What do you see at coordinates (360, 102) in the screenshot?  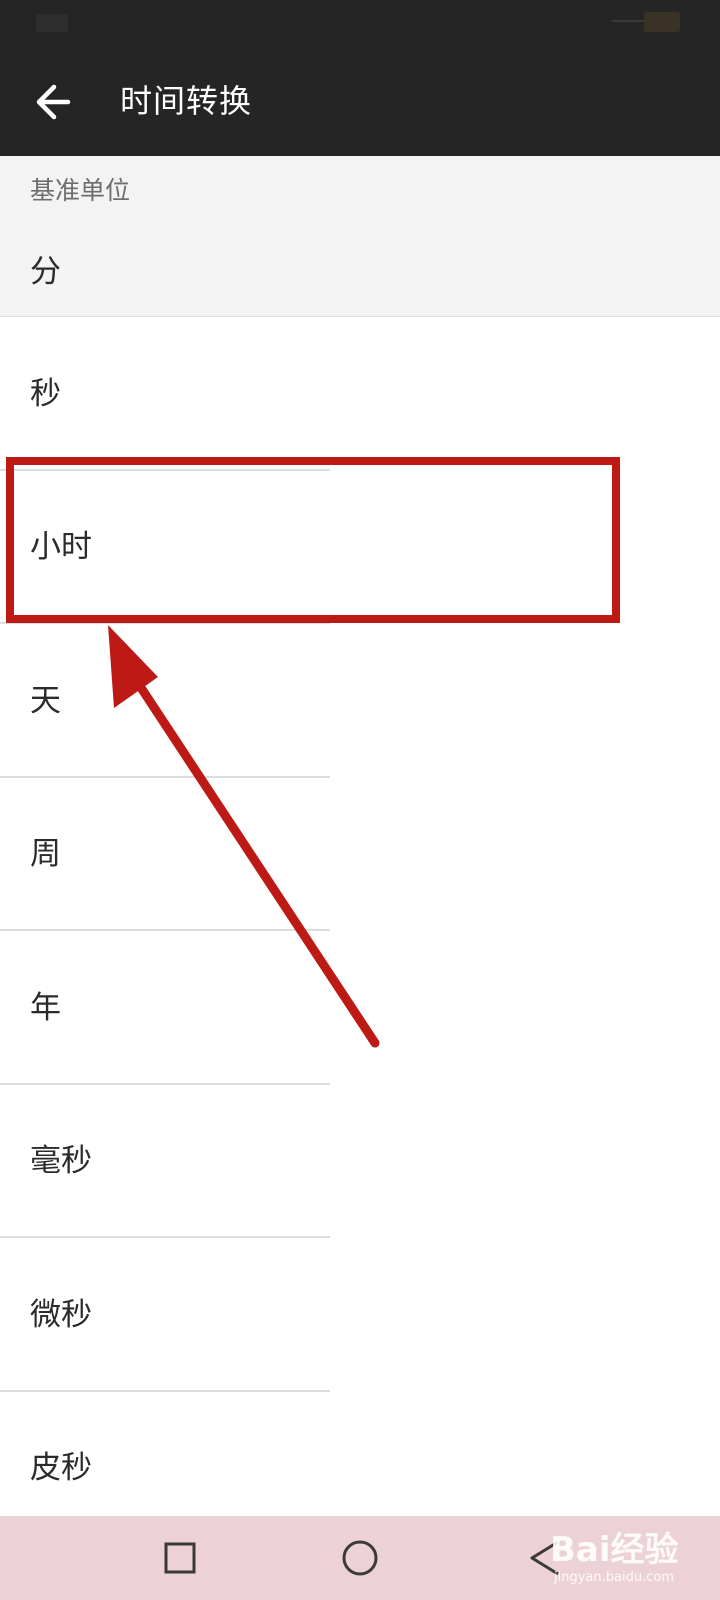 I see `app-bar: 时间转换` at bounding box center [360, 102].